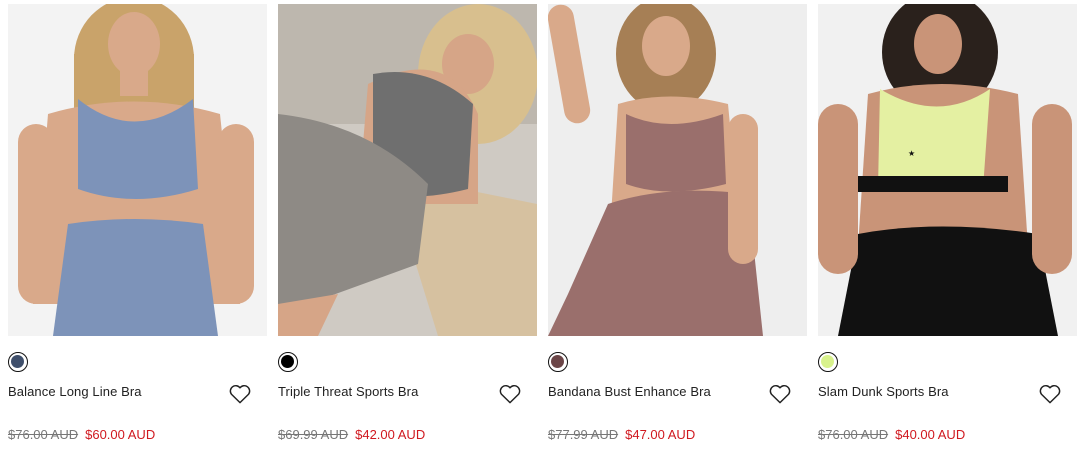  Describe the element at coordinates (883, 391) in the screenshot. I see `product-name: Slam Dunk Sports Bra` at that location.